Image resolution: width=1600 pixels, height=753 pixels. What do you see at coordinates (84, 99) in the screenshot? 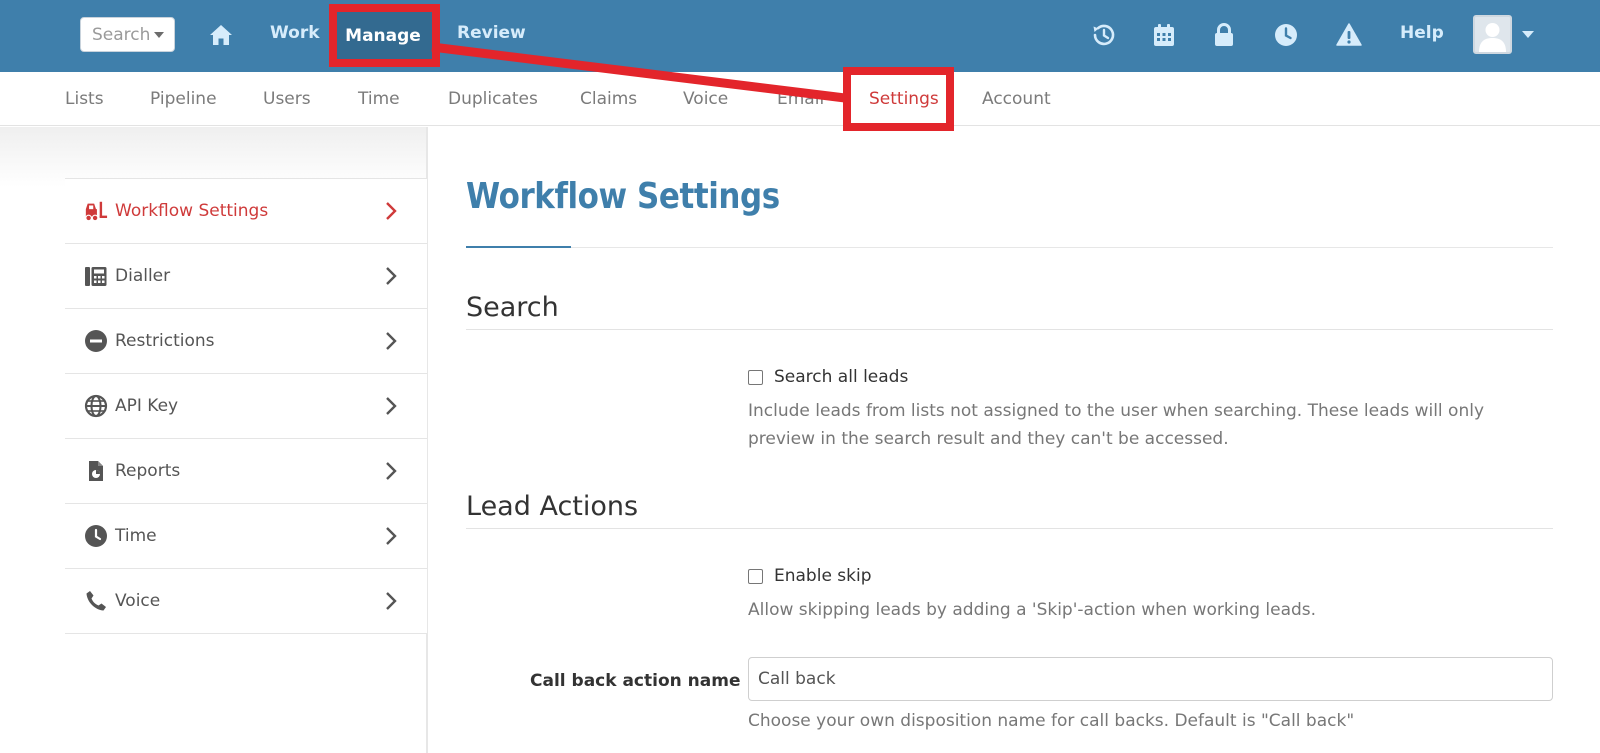
I see `subnav-lists: Lists` at bounding box center [84, 99].